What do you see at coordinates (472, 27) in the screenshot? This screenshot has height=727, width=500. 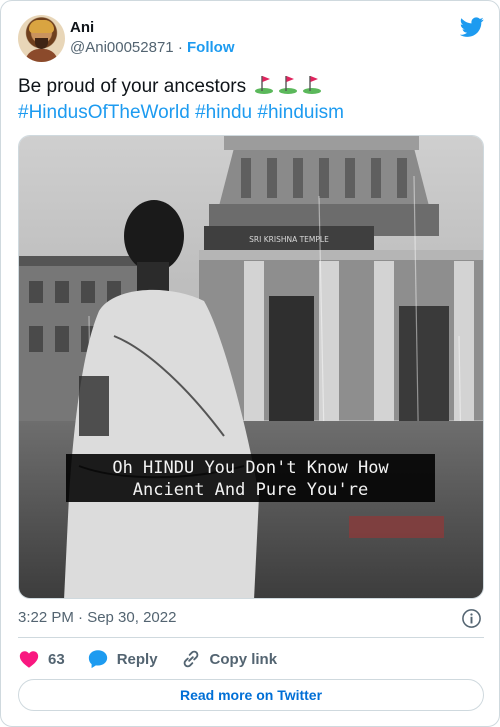 I see `twitter-bird-icon` at bounding box center [472, 27].